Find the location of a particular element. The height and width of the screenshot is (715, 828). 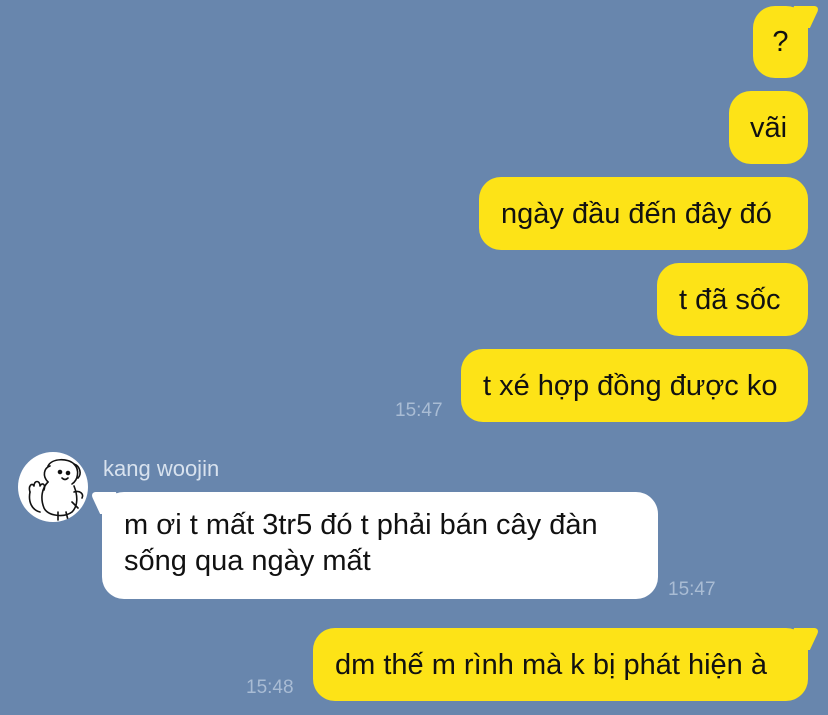

message-text-line: sống qua ngày mất is located at coordinates (247, 561).